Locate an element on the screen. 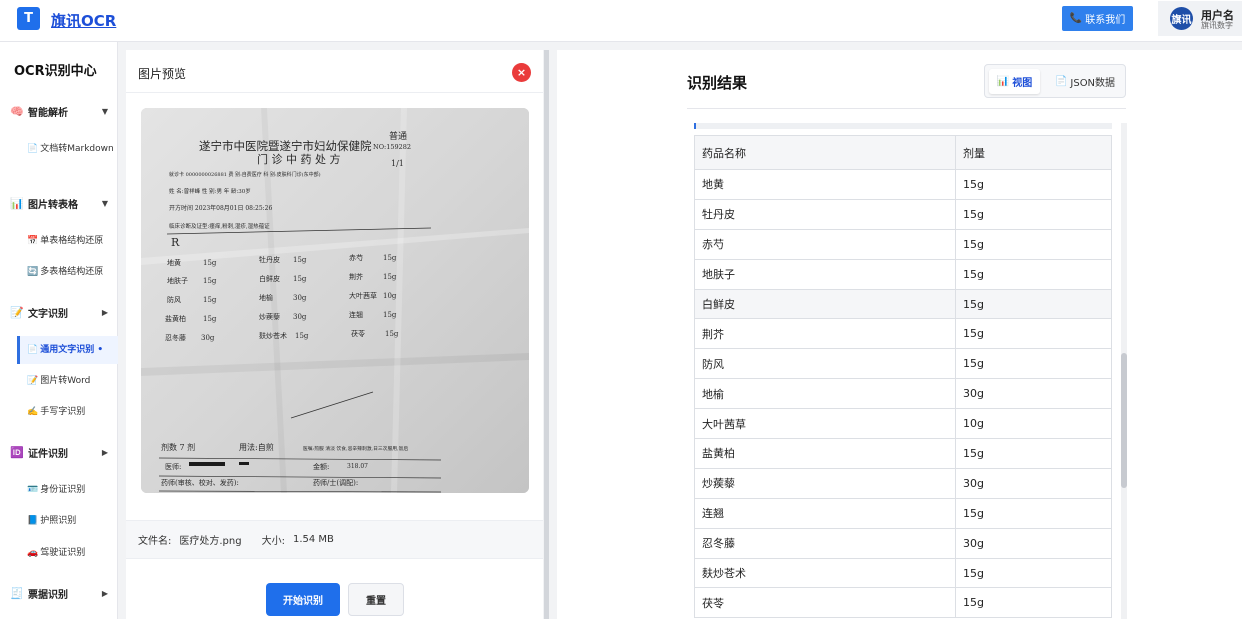 The height and width of the screenshot is (619, 1242). horizontal-scrollbar is located at coordinates (903, 126).